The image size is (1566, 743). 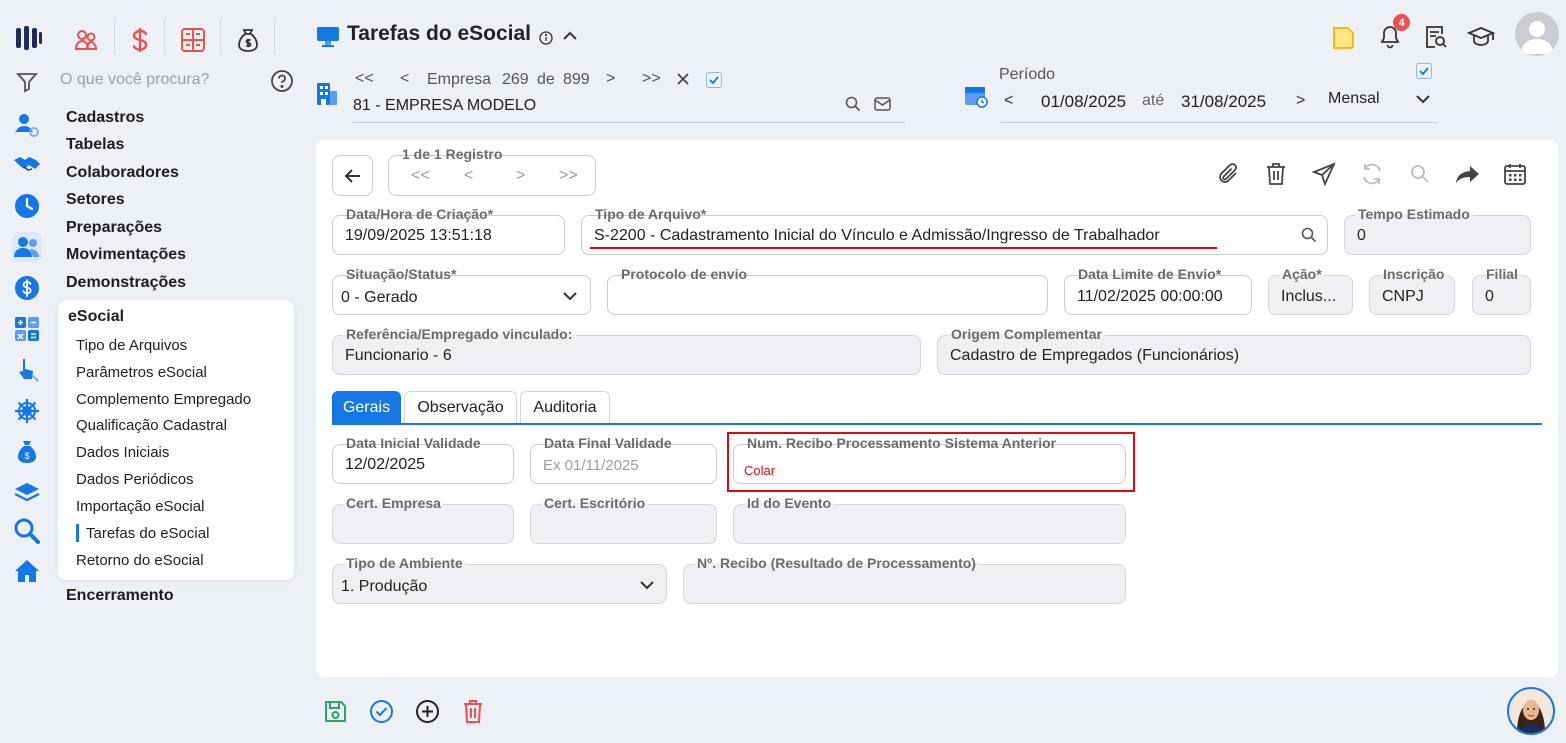 I want to click on menu-item-setores: Setores, so click(x=95, y=200).